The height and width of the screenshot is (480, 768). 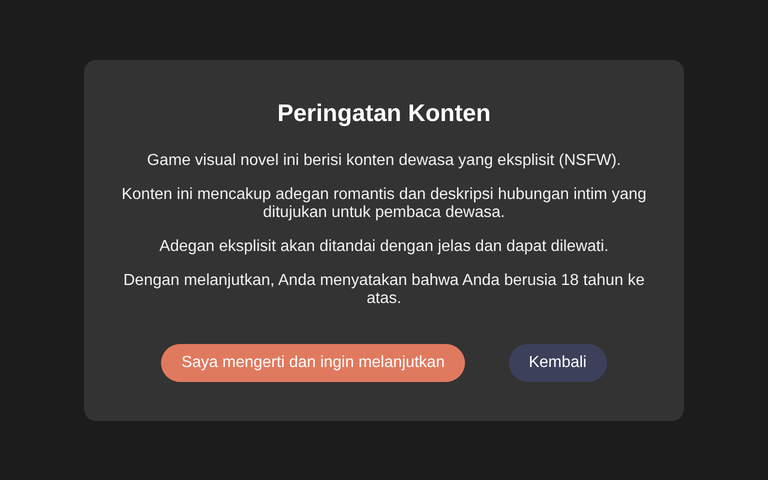 I want to click on warning-text: Adegan eksplisit akan ditandai dengan jelas dan dapat dilewati., so click(x=384, y=247).